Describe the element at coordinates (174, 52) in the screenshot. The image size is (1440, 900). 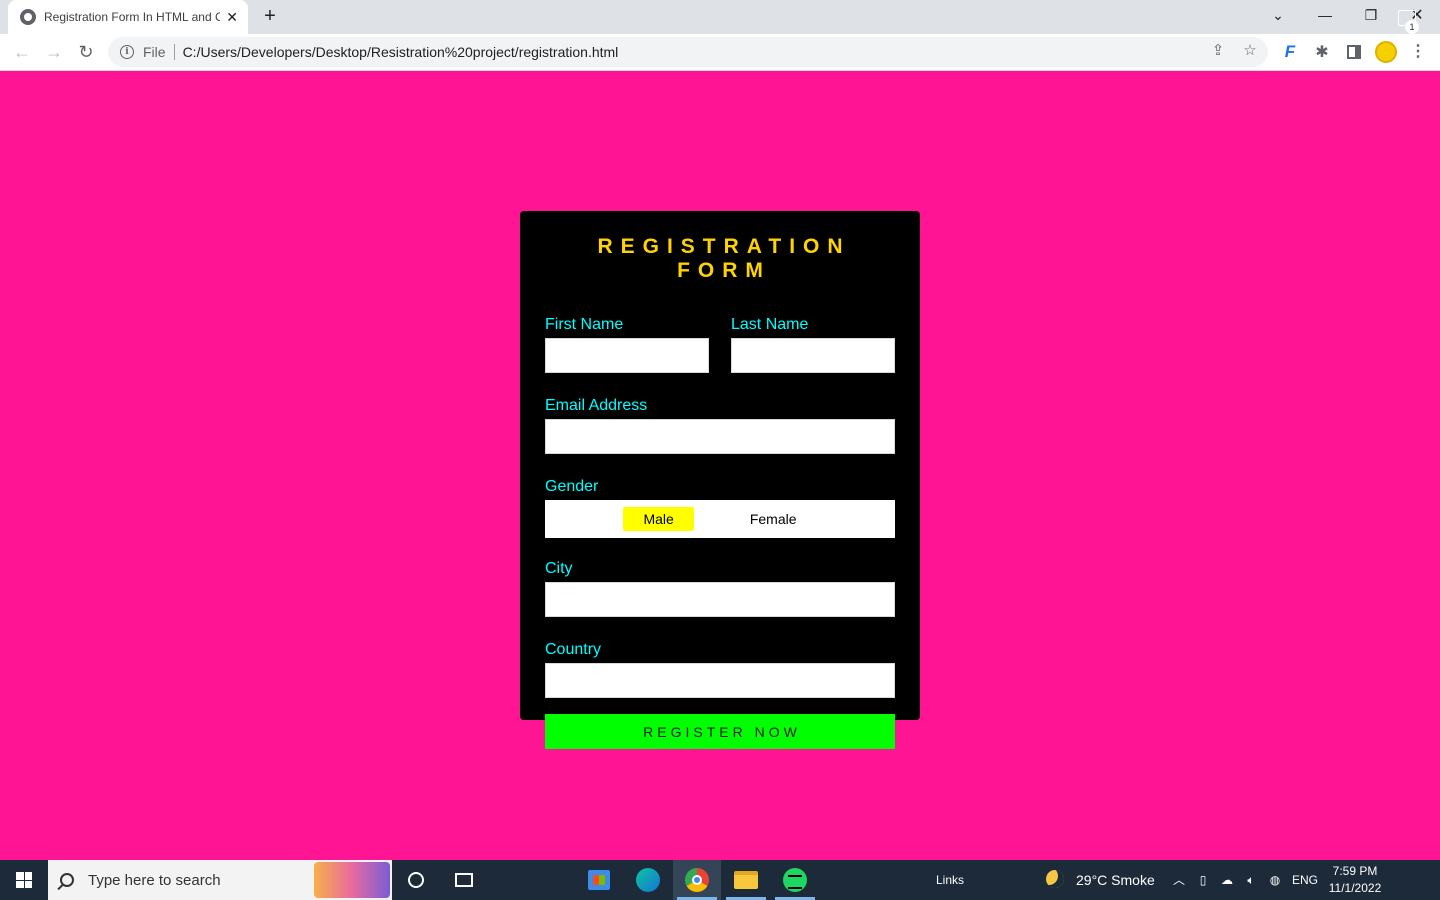
I see `address-separator` at that location.